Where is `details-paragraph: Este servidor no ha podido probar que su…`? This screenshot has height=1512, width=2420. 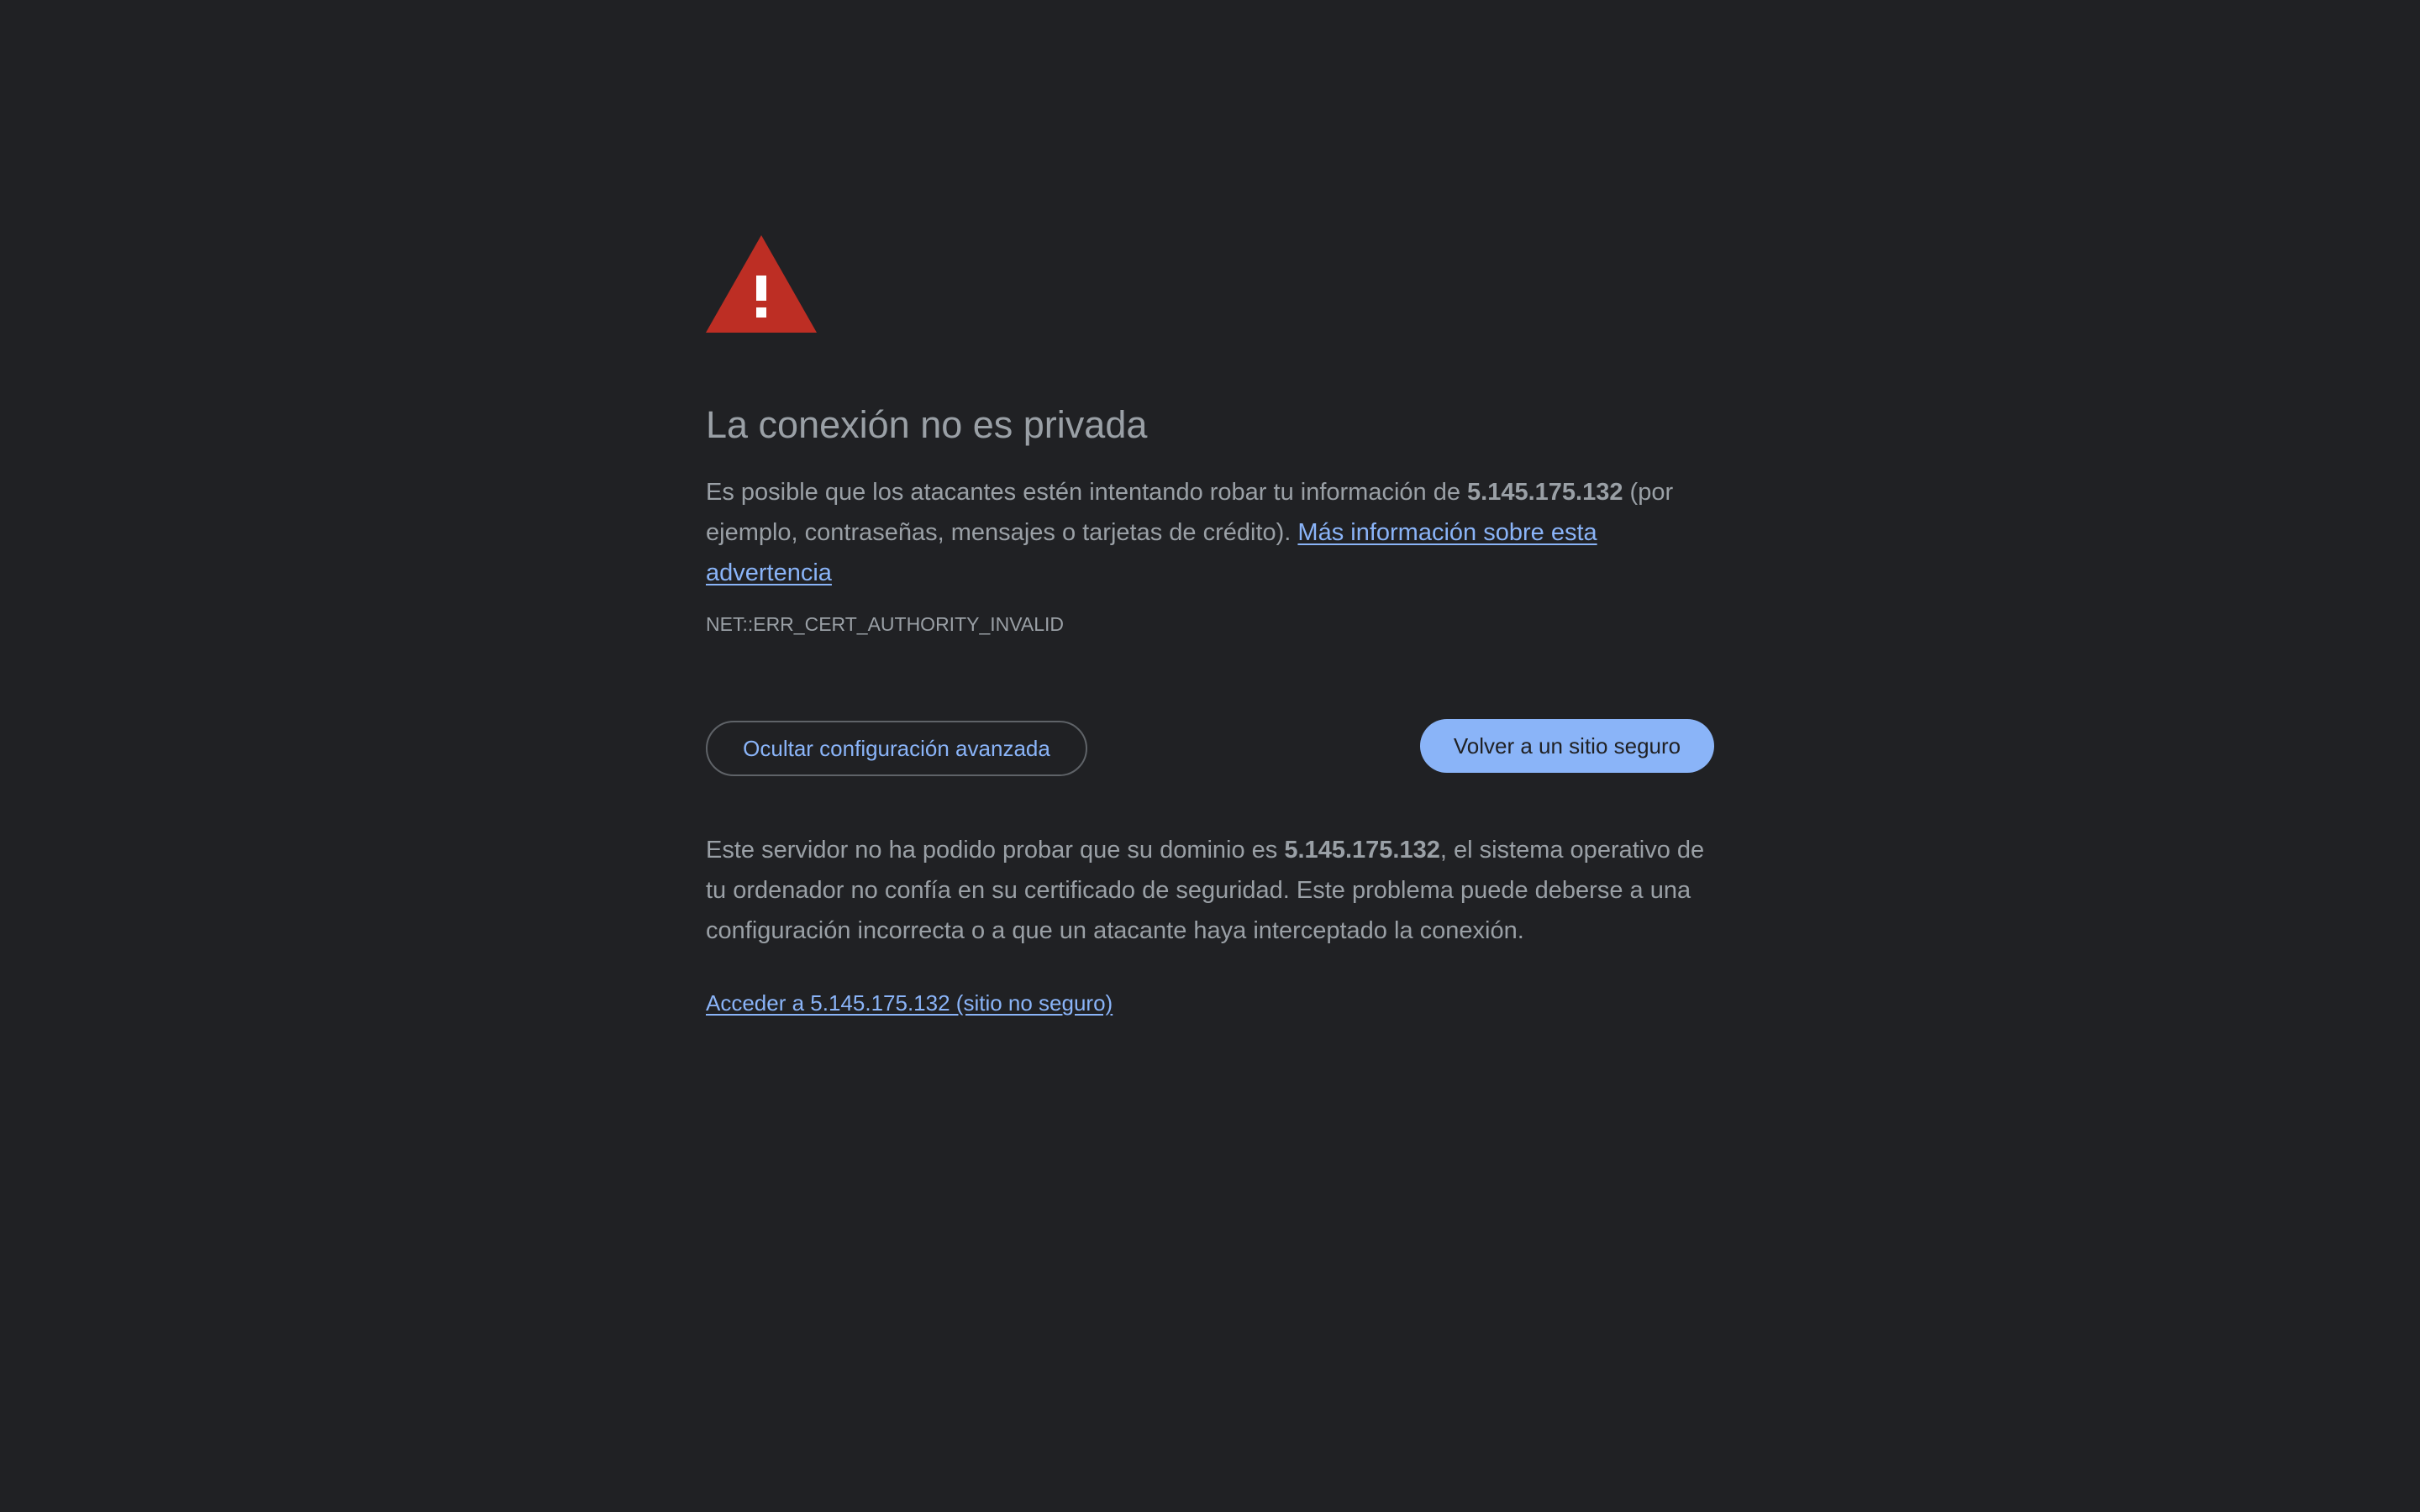
details-paragraph: Este servidor no ha podido probar que su… is located at coordinates (1210, 890).